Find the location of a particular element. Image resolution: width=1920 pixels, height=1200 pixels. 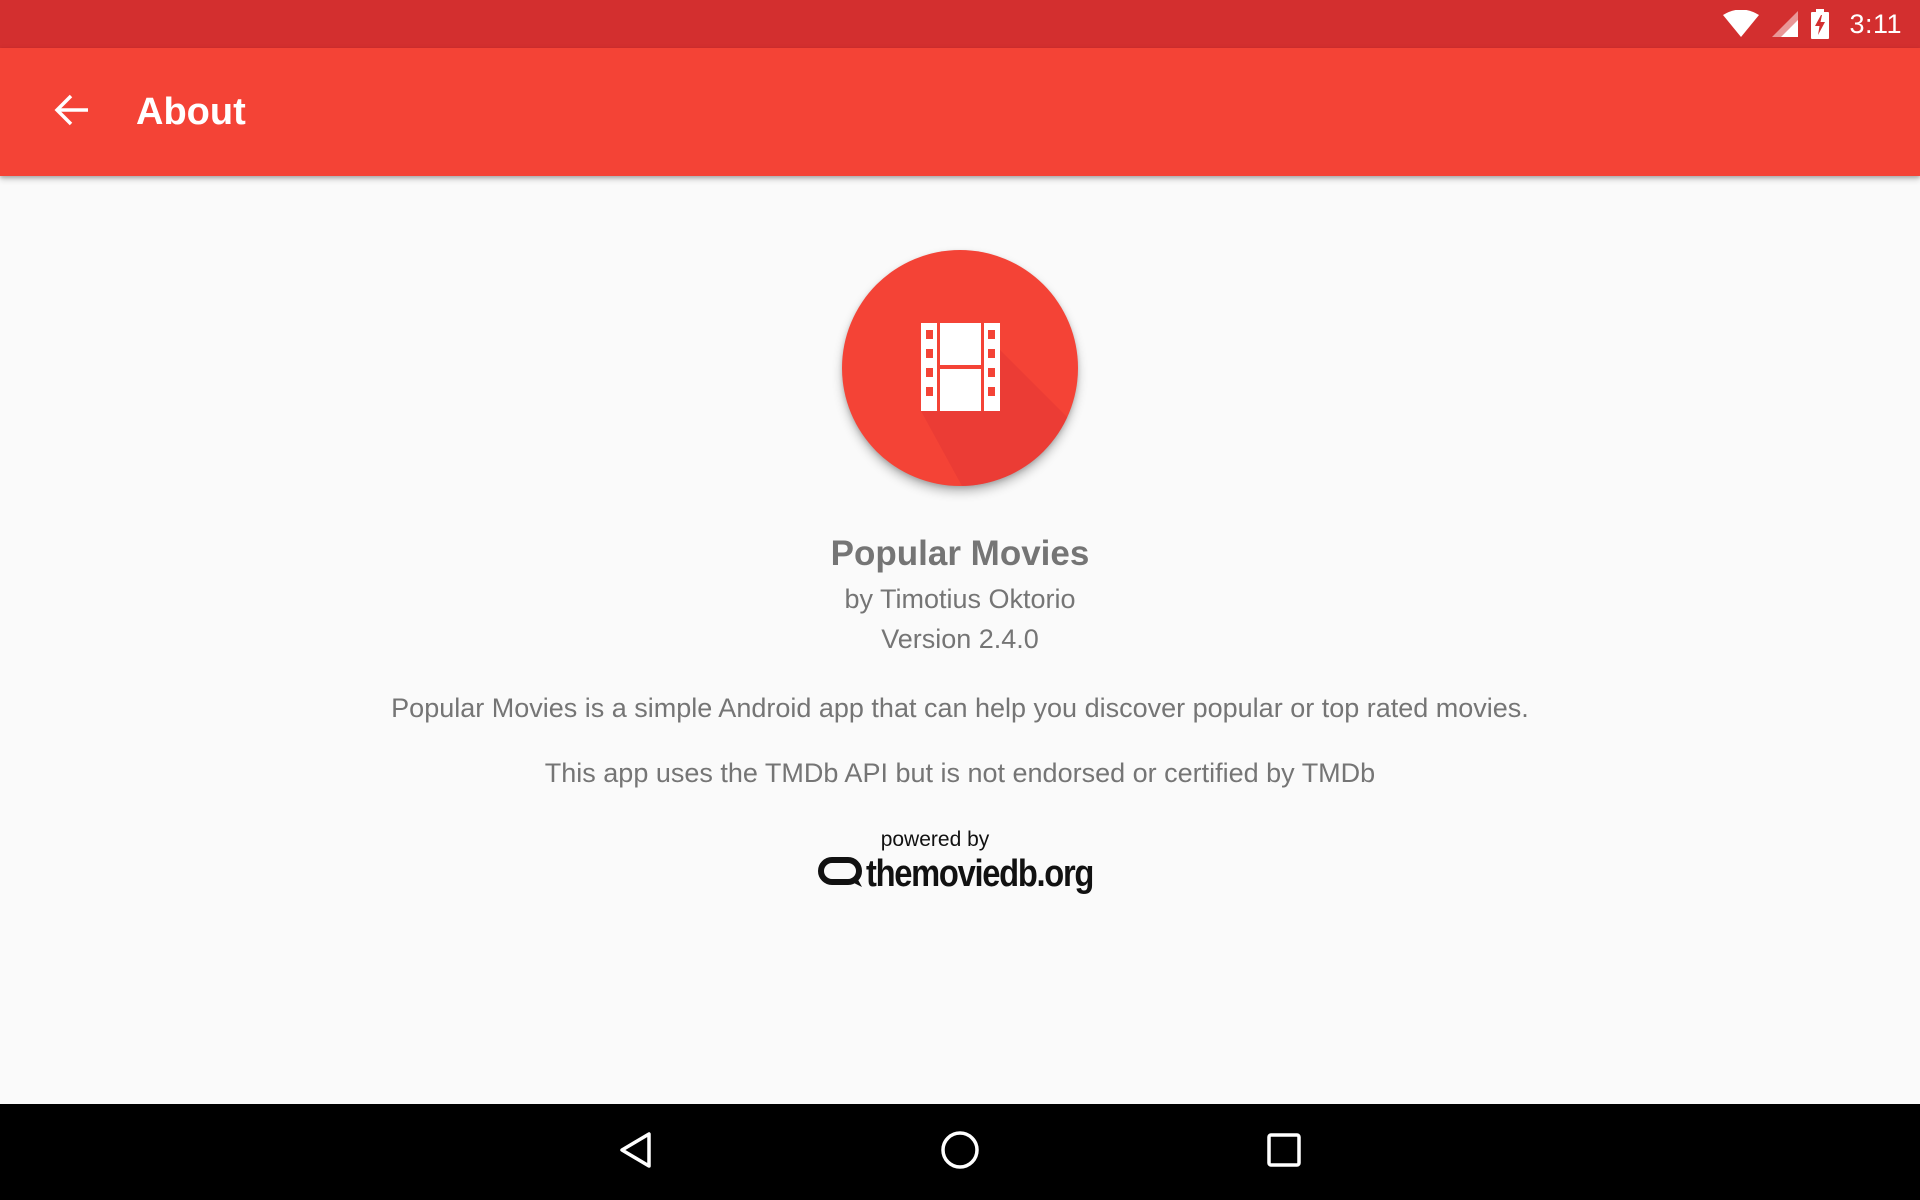

app-author: by Timotius Oktorio is located at coordinates (960, 599).